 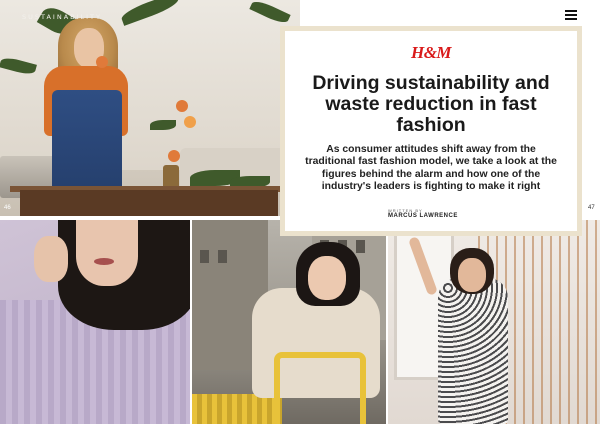 What do you see at coordinates (7, 208) in the screenshot?
I see `page-number-left: 46` at bounding box center [7, 208].